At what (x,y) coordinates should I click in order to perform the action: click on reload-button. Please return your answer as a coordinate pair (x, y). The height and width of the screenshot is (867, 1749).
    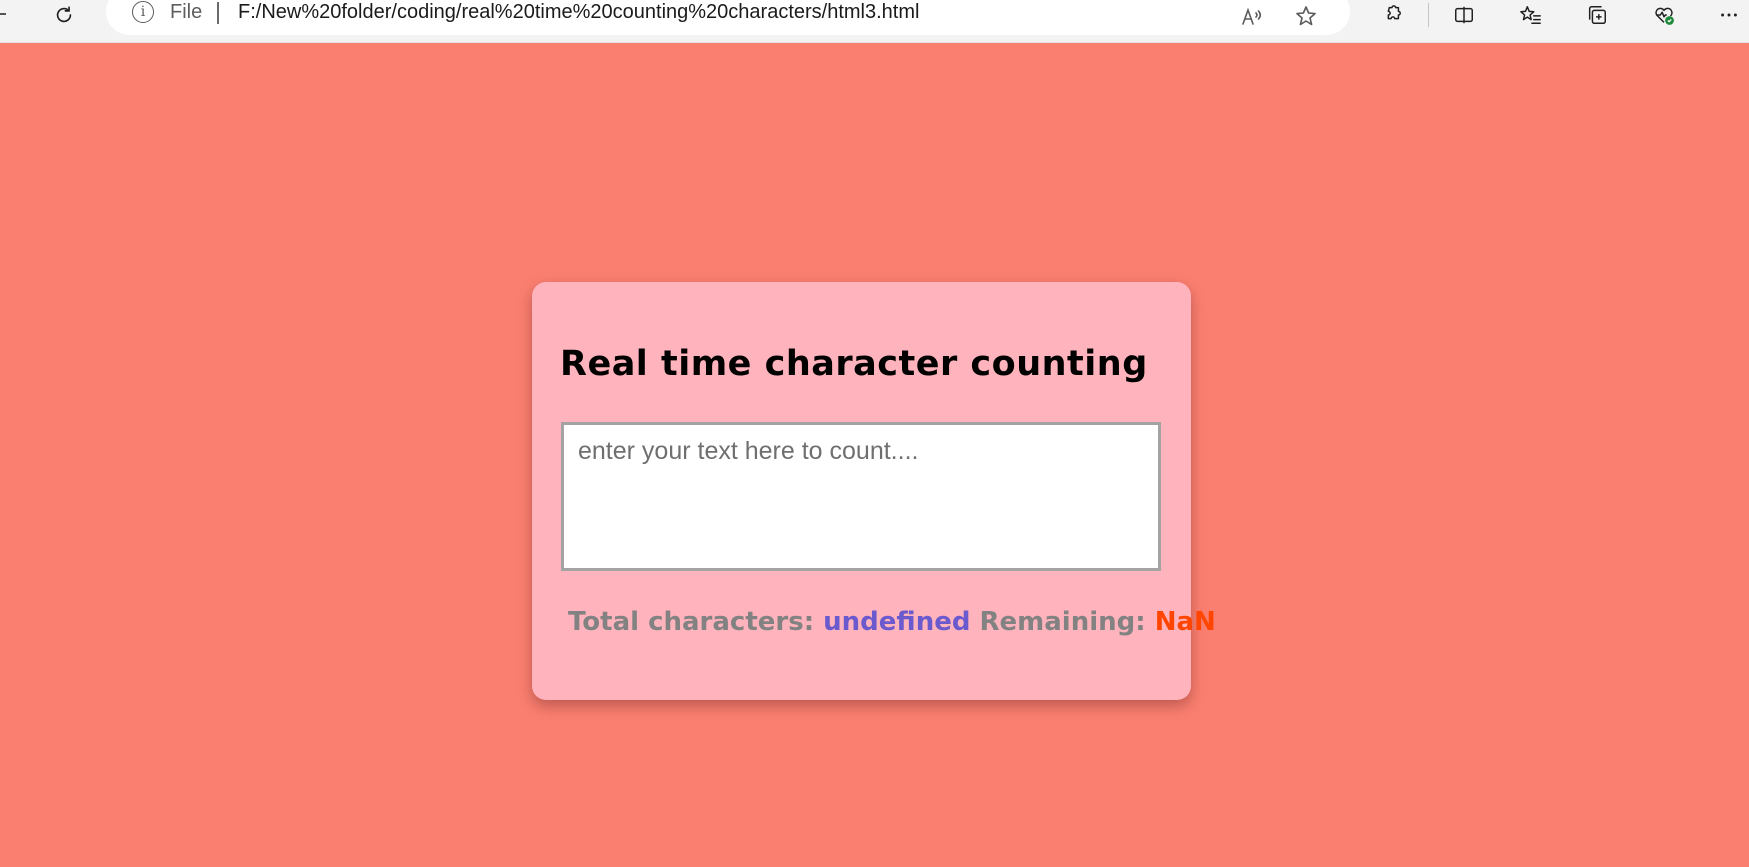
    Looking at the image, I should click on (64, 15).